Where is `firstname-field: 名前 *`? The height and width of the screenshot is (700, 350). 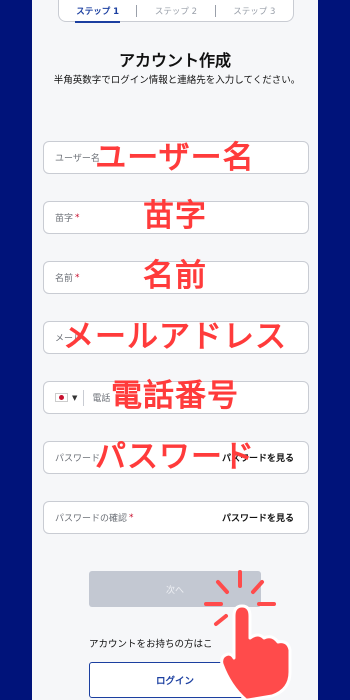
firstname-field: 名前 * is located at coordinates (176, 277).